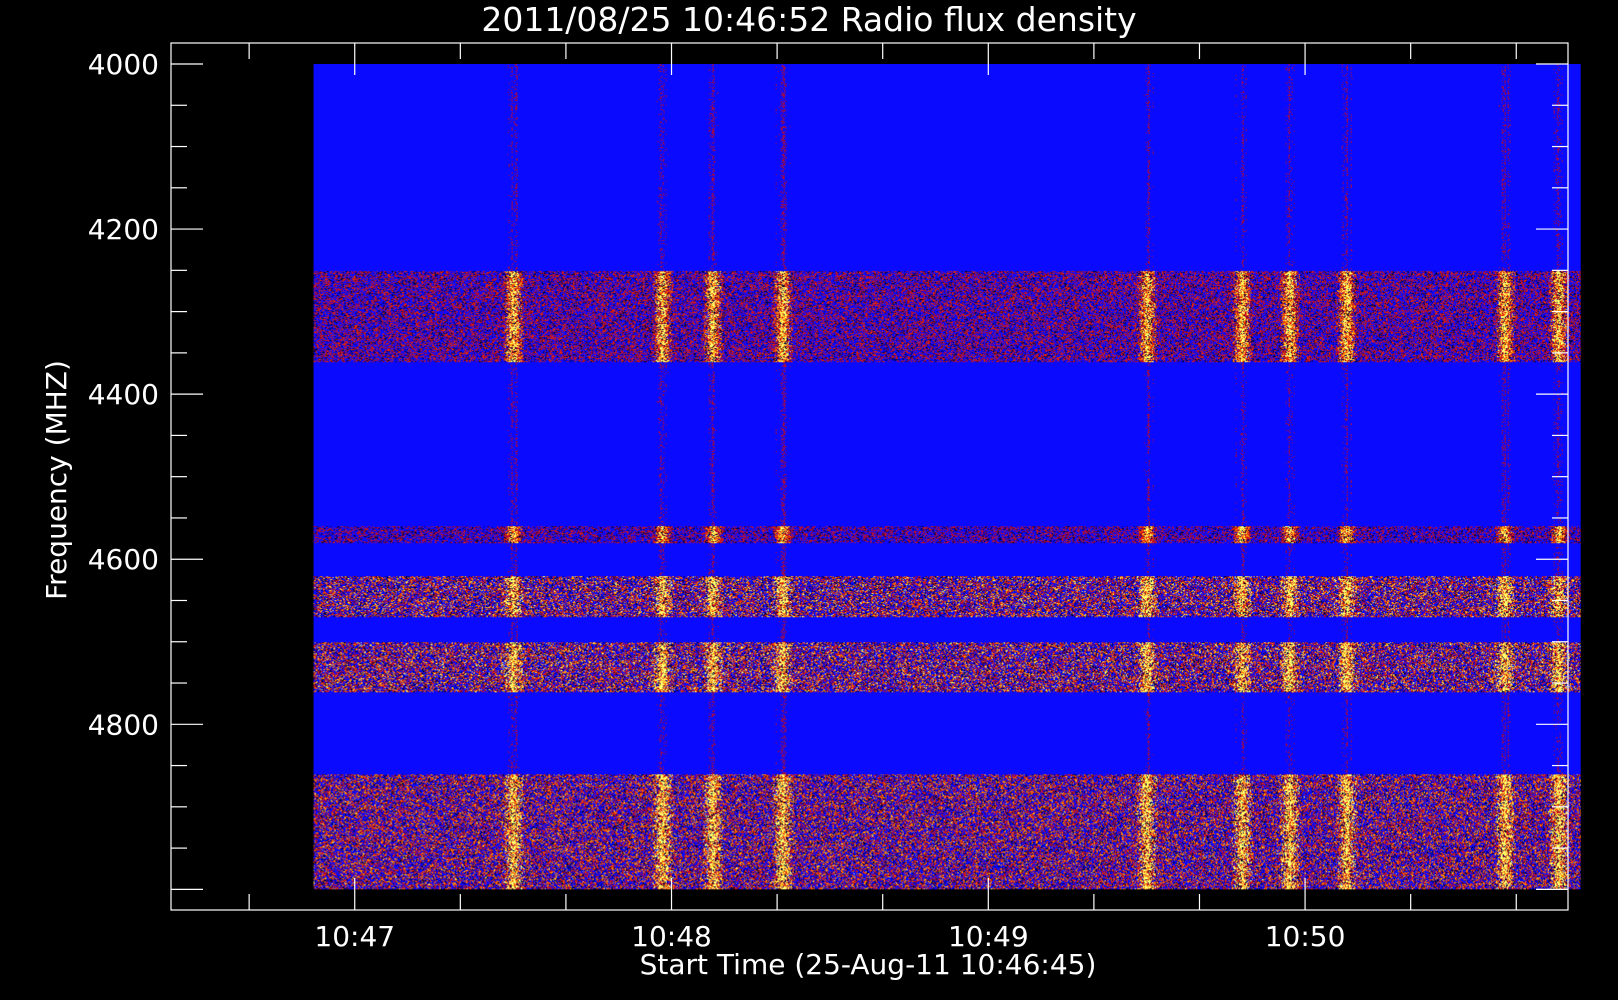  What do you see at coordinates (123, 724) in the screenshot?
I see `y-tick-label: 4800` at bounding box center [123, 724].